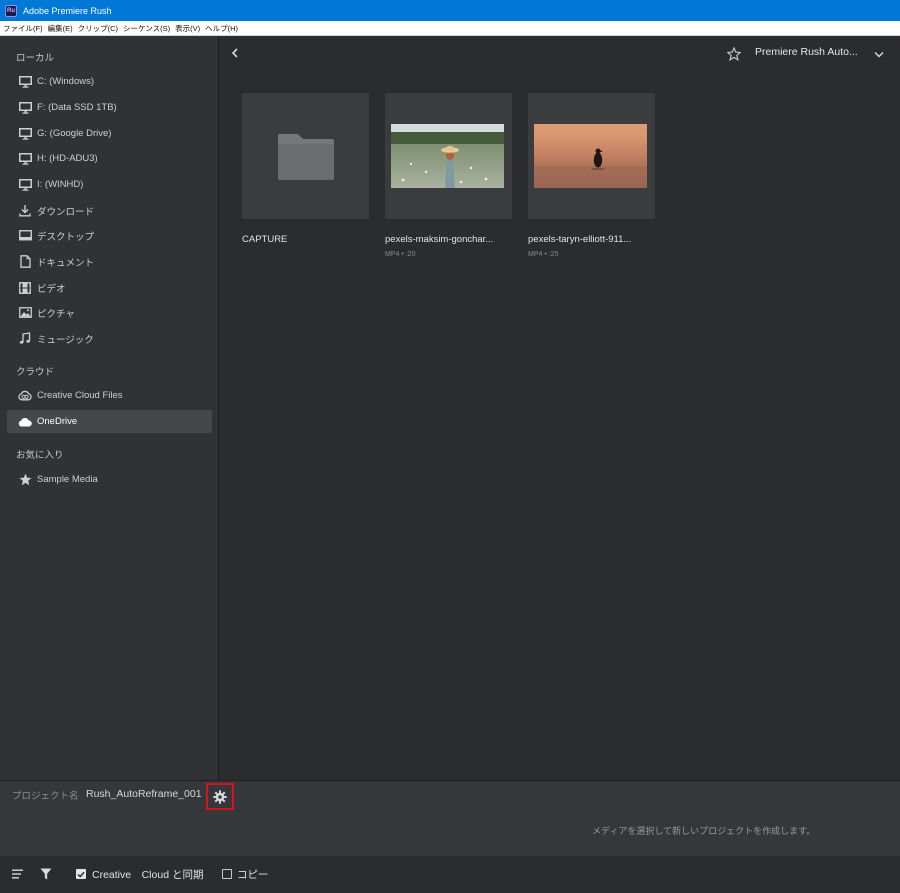 The width and height of the screenshot is (900, 893). I want to click on sidebar-item-onedrive: OneDrive, so click(109, 421).